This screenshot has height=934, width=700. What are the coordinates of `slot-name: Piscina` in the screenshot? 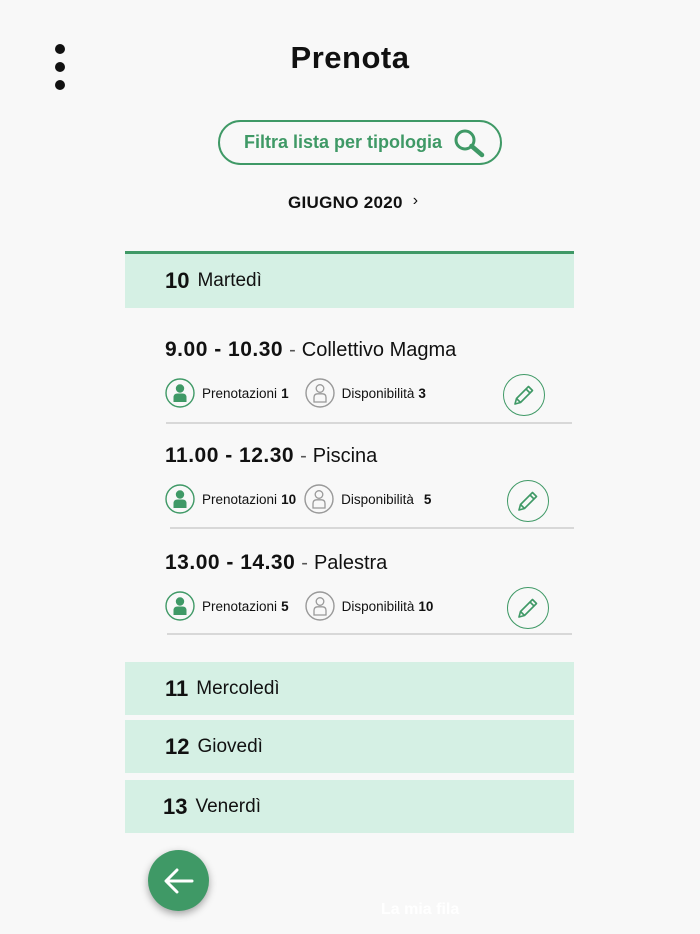 It's located at (345, 456).